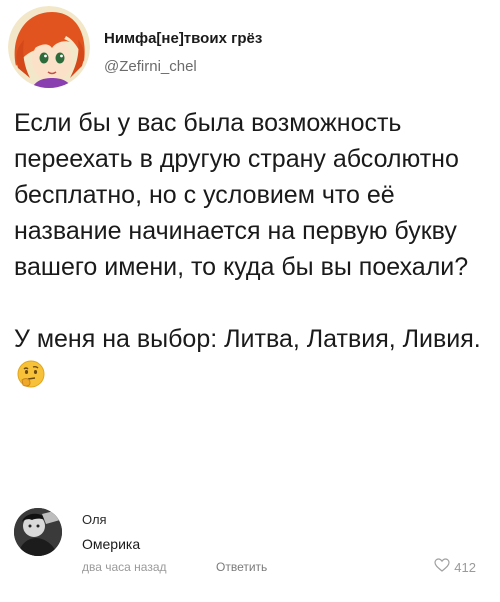 Image resolution: width=500 pixels, height=602 pixels. I want to click on post-header: Нимфа[не]твоих грёз @Zefirni_chel, so click(248, 47).